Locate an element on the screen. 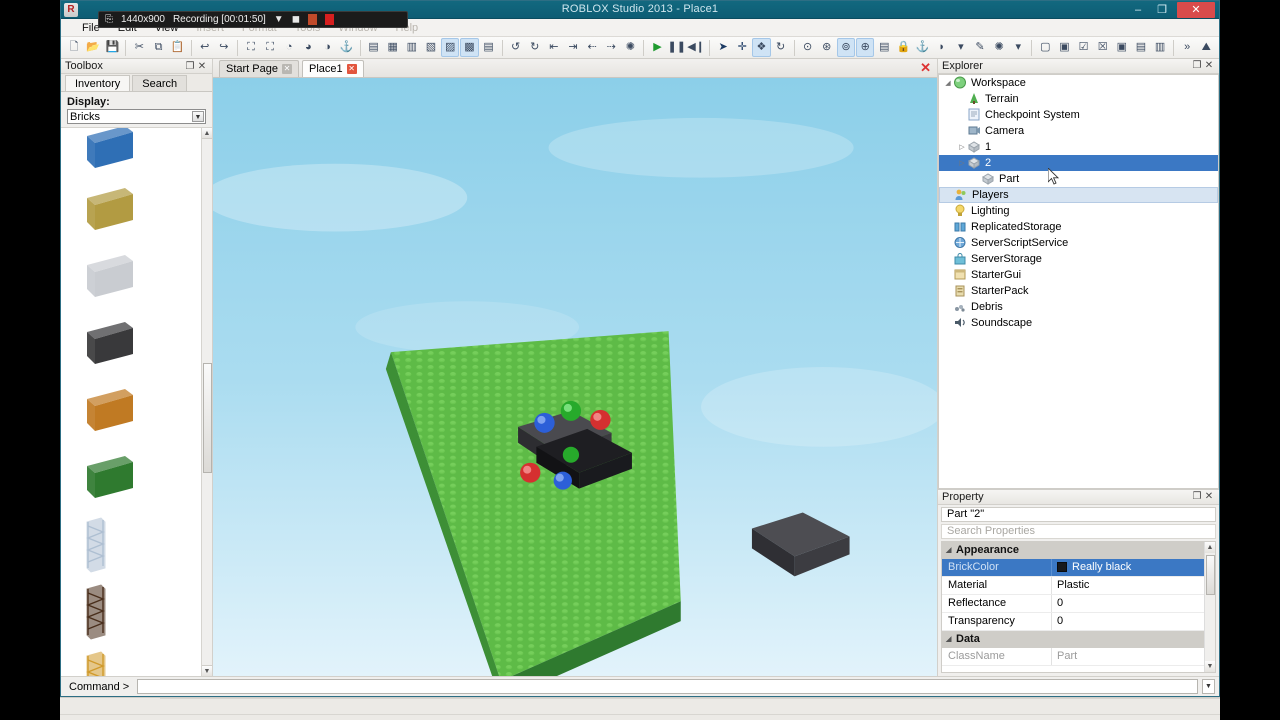 The height and width of the screenshot is (720, 1280). copy-icon: ⧉ is located at coordinates (158, 47).